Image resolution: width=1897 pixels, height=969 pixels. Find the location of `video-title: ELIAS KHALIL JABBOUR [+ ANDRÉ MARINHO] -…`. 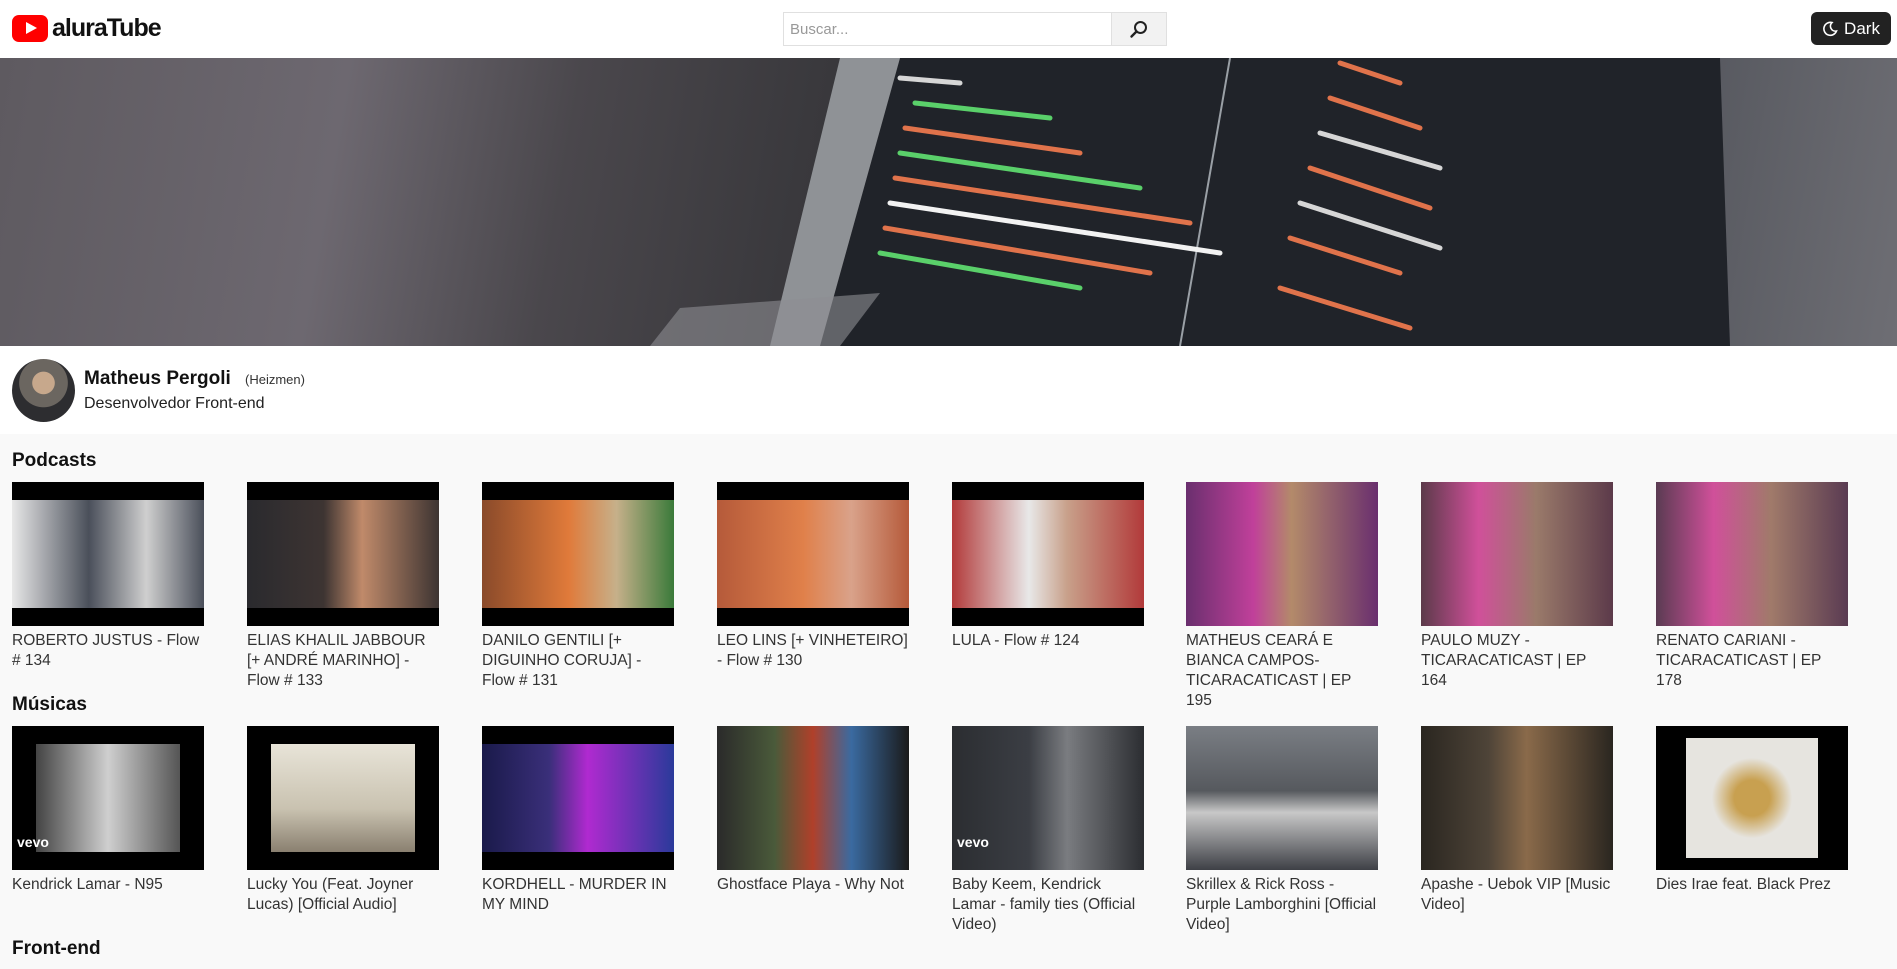

video-title: ELIAS KHALIL JABBOUR [+ ANDRÉ MARINHO] -… is located at coordinates (343, 661).